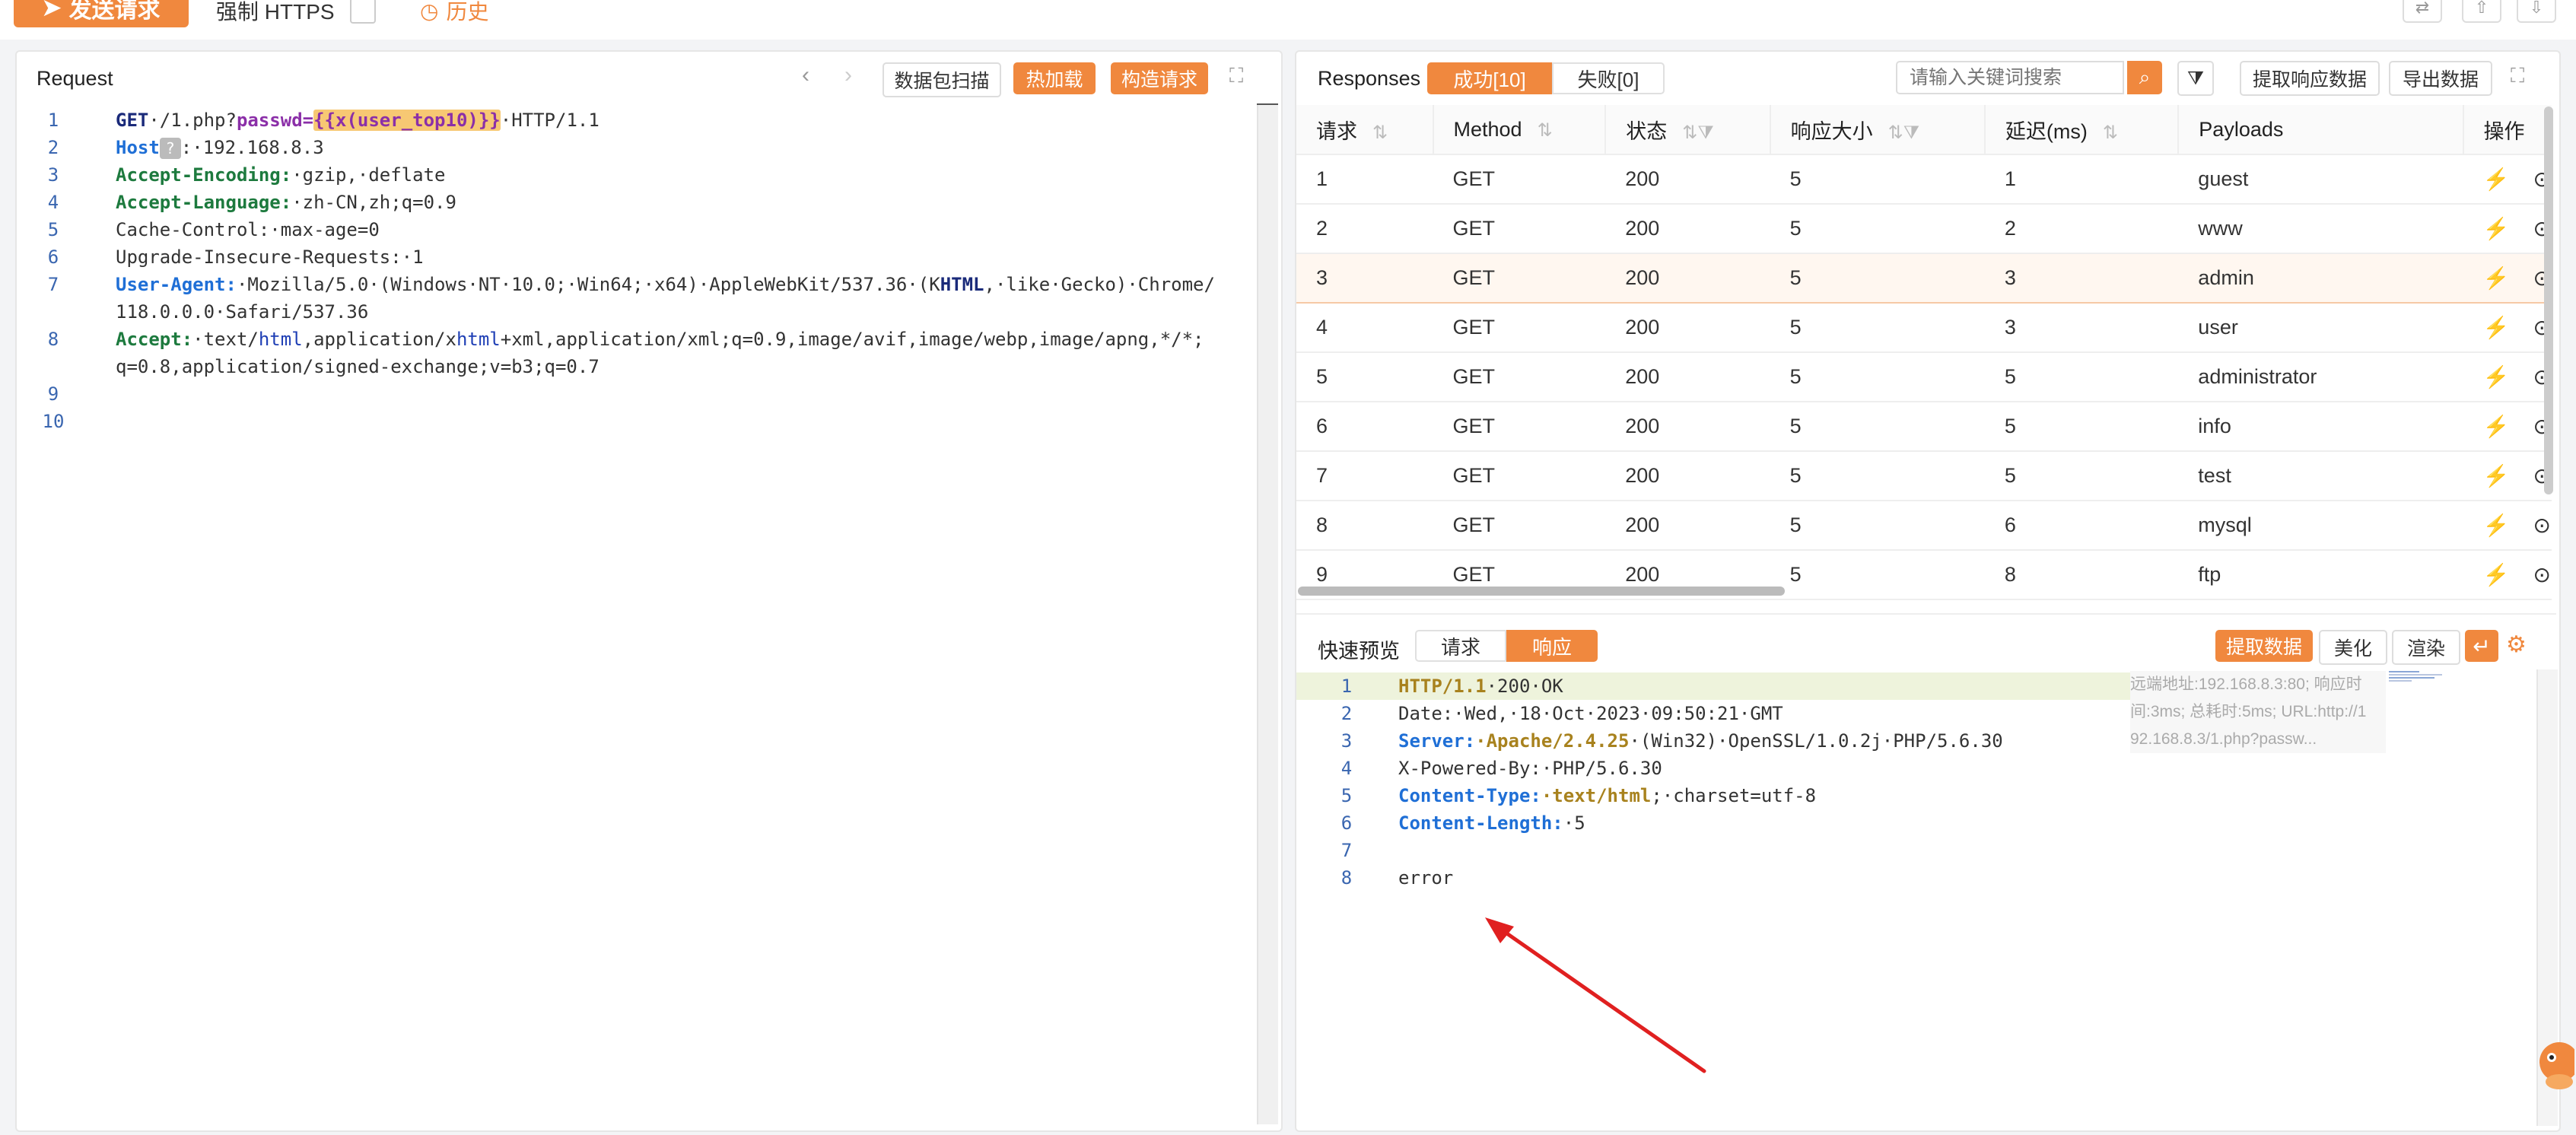  What do you see at coordinates (2426, 647) in the screenshot?
I see `render-button: 渲染` at bounding box center [2426, 647].